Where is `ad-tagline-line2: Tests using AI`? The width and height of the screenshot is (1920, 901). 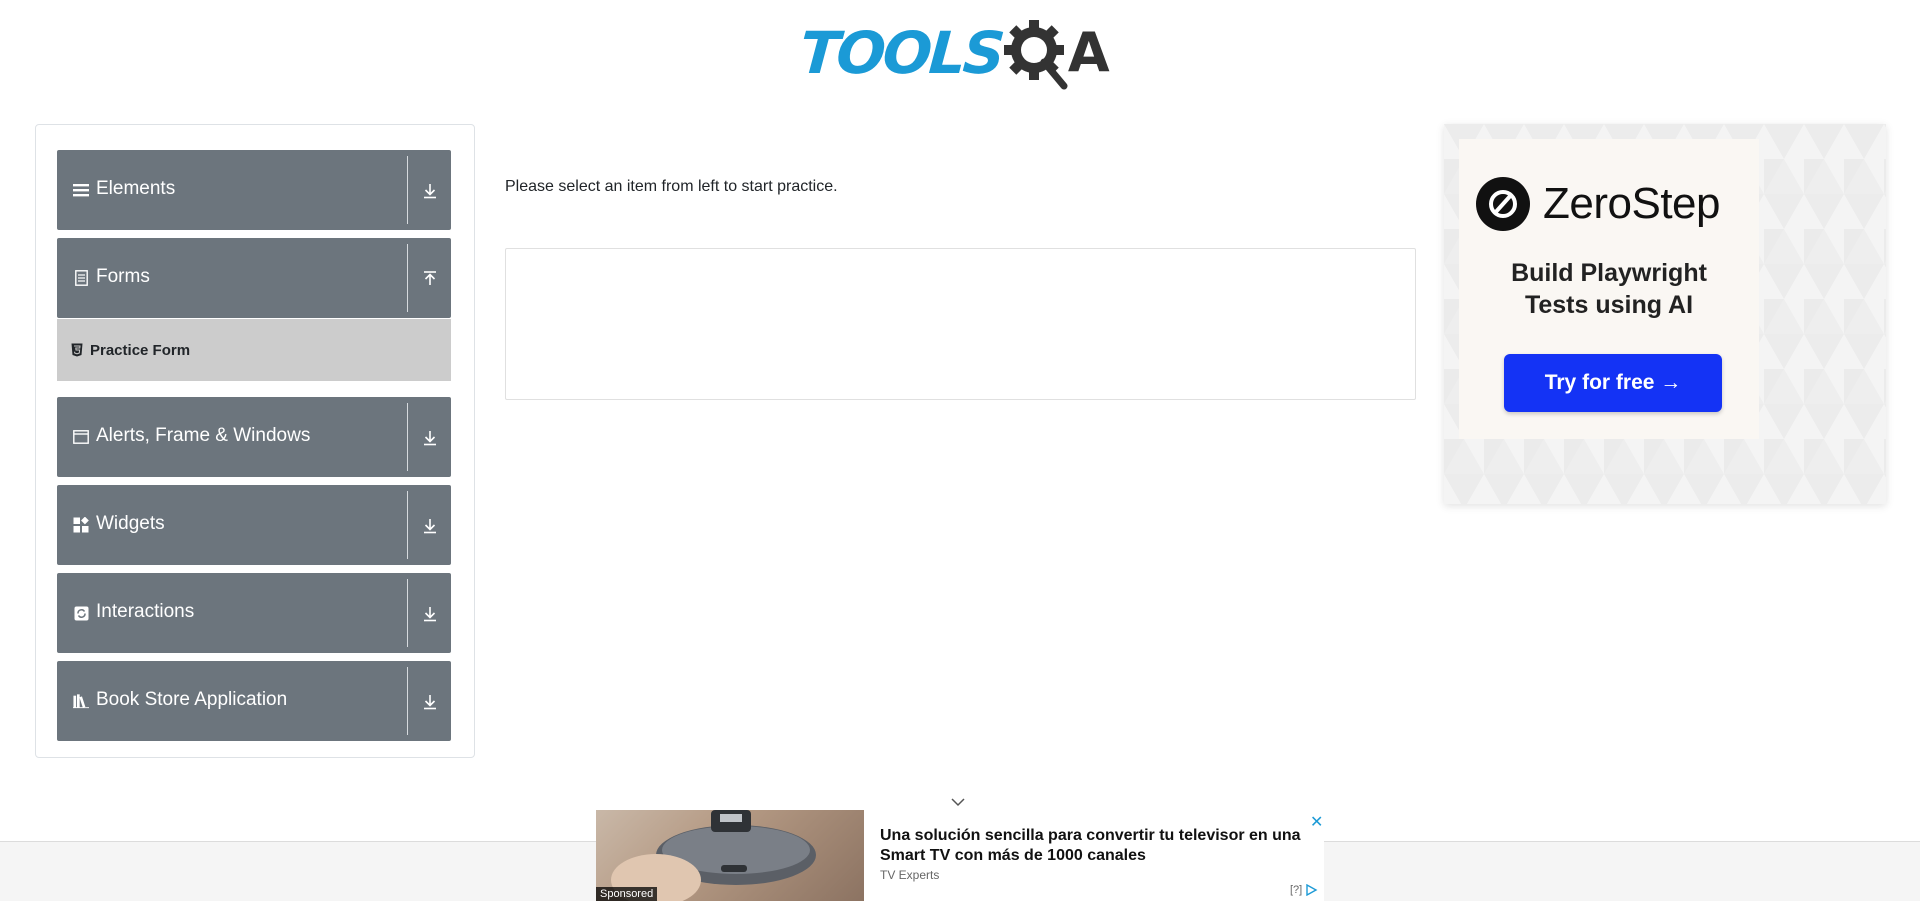 ad-tagline-line2: Tests using AI is located at coordinates (1609, 305).